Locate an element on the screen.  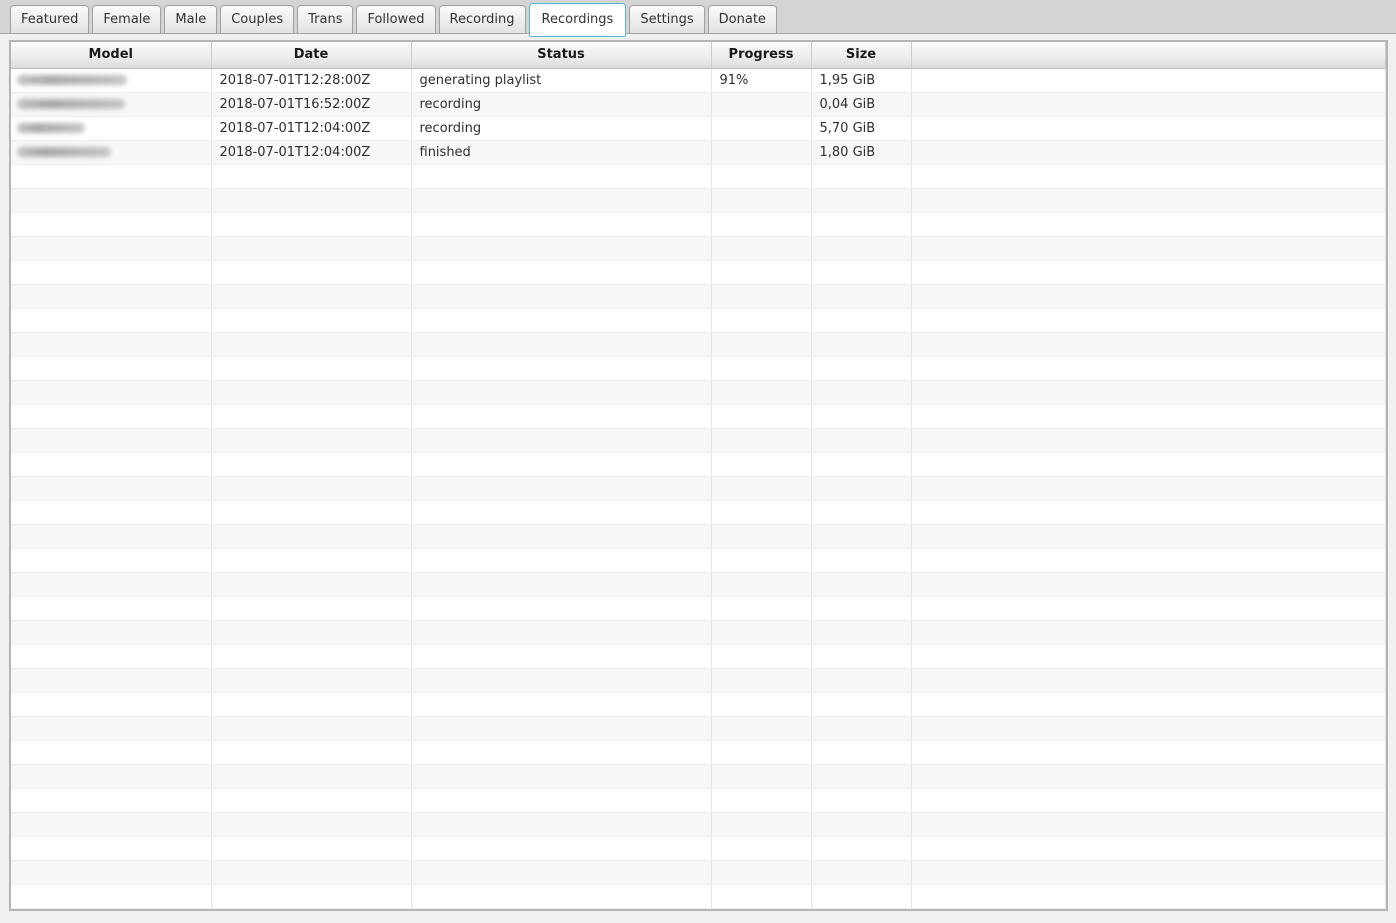
tab-settings: Settings is located at coordinates (667, 19).